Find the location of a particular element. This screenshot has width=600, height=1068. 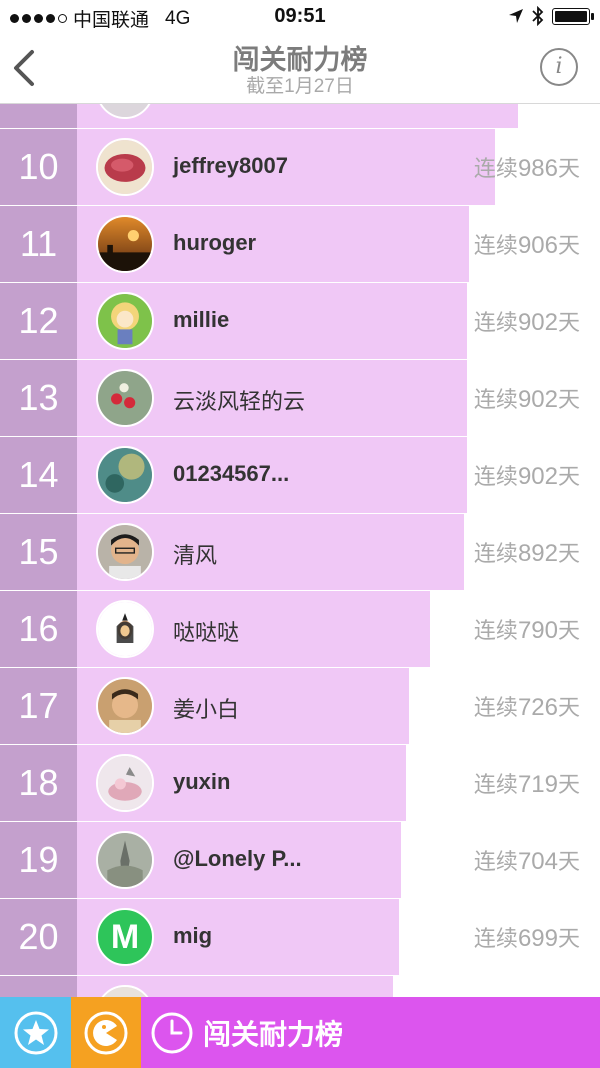

status-right is located at coordinates (551, 16).